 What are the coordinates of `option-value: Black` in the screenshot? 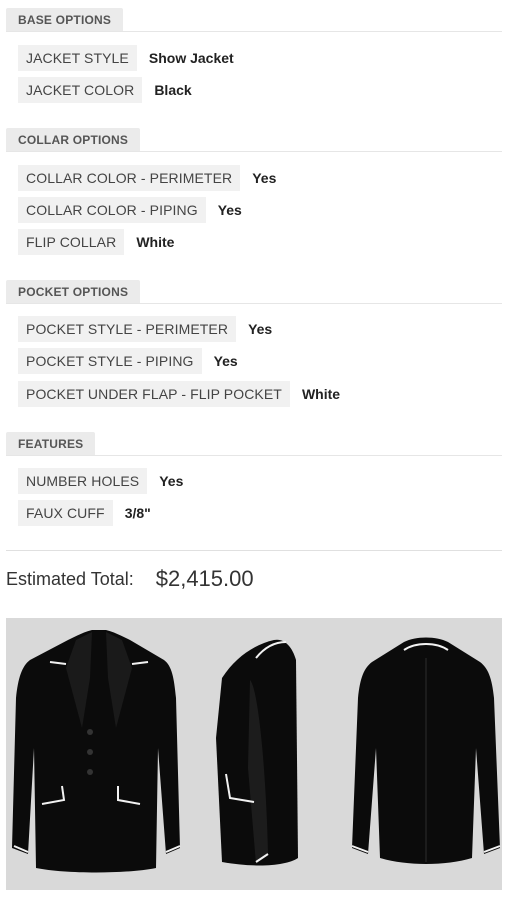 It's located at (173, 90).